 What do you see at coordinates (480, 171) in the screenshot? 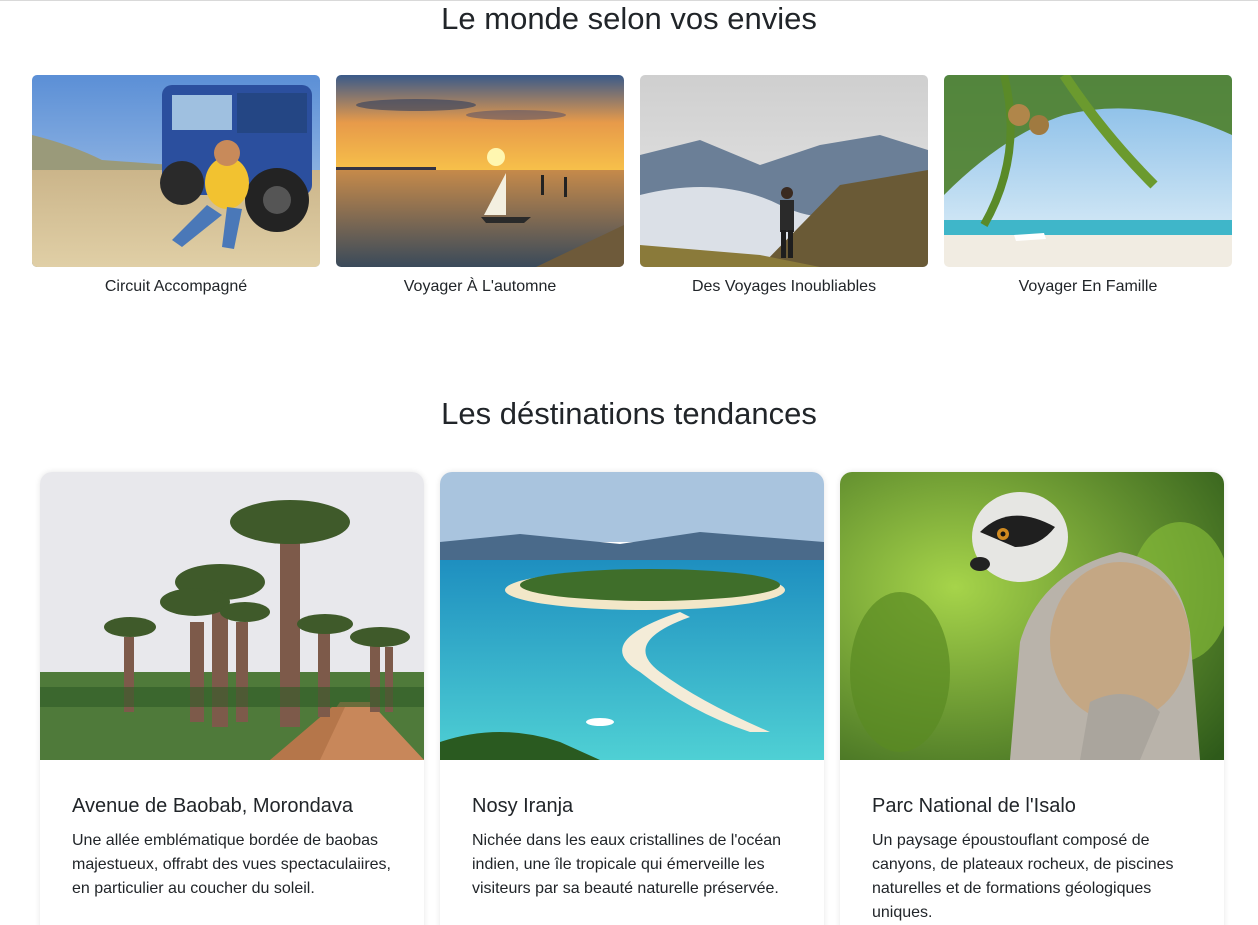
I see `category-image-automne` at bounding box center [480, 171].